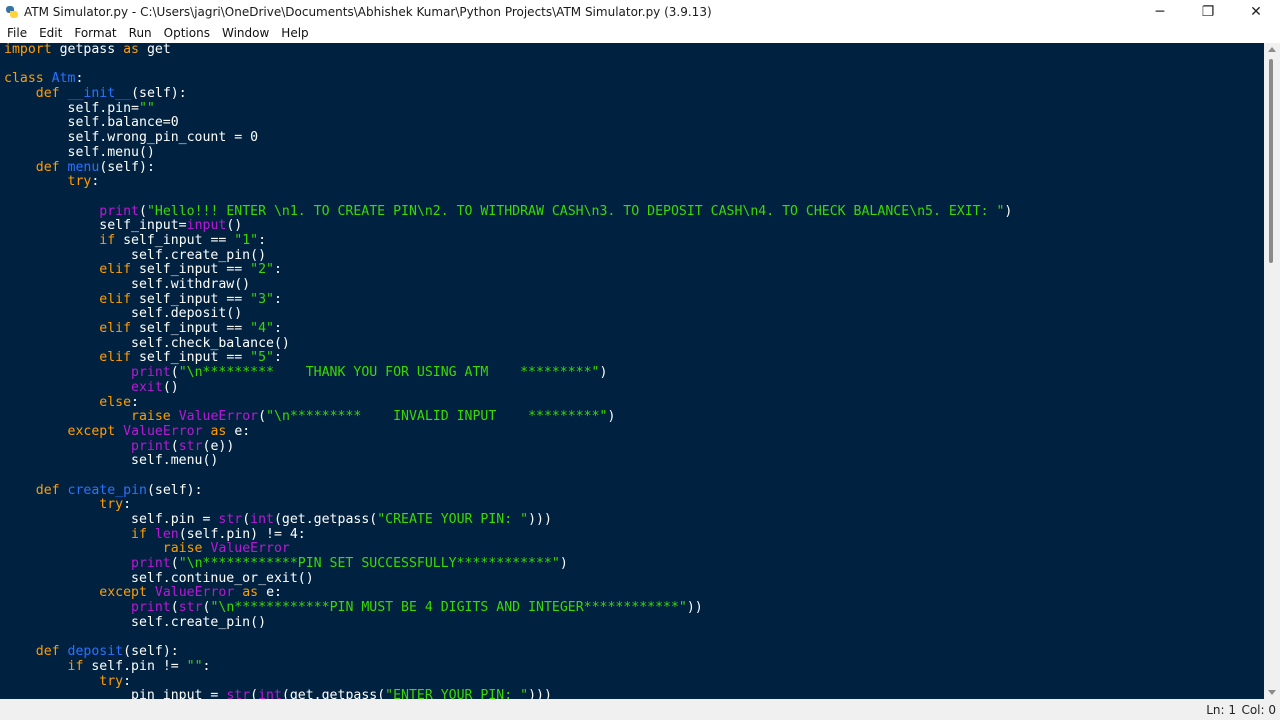 The width and height of the screenshot is (1280, 720). I want to click on code-line: elif self_input == "2":, so click(634, 270).